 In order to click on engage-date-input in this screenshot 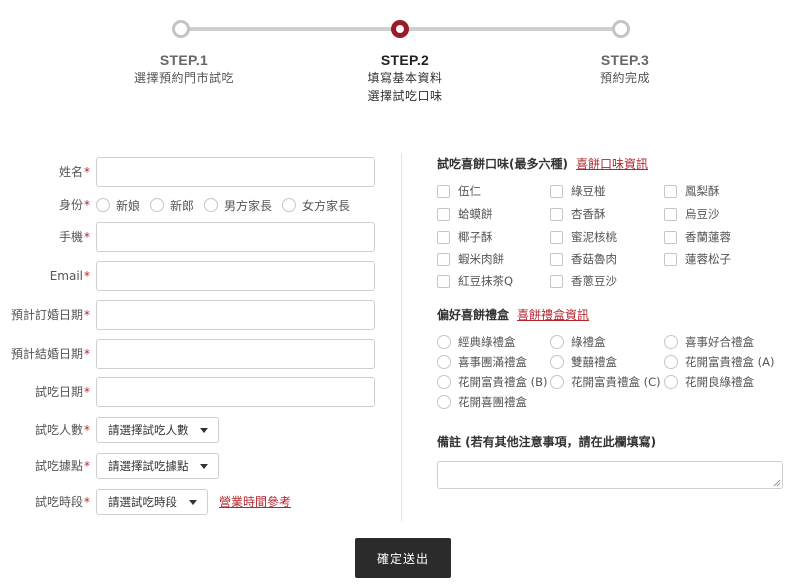, I will do `click(235, 315)`.